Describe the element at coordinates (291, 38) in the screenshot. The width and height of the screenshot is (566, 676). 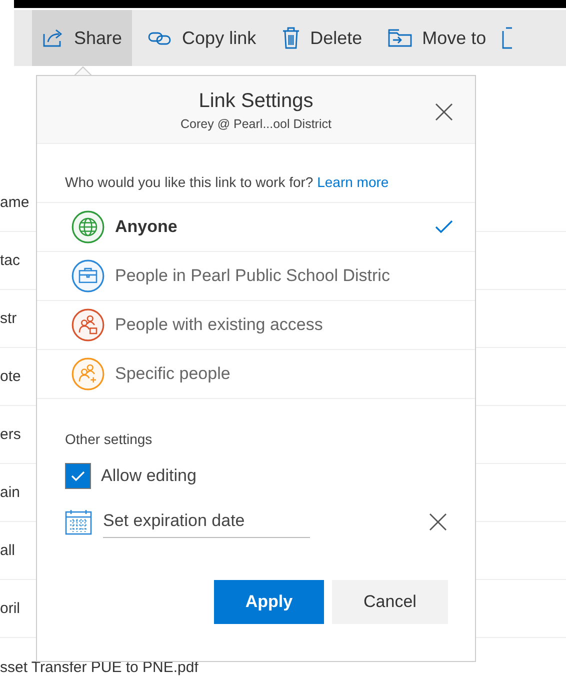
I see `trash-icon` at that location.